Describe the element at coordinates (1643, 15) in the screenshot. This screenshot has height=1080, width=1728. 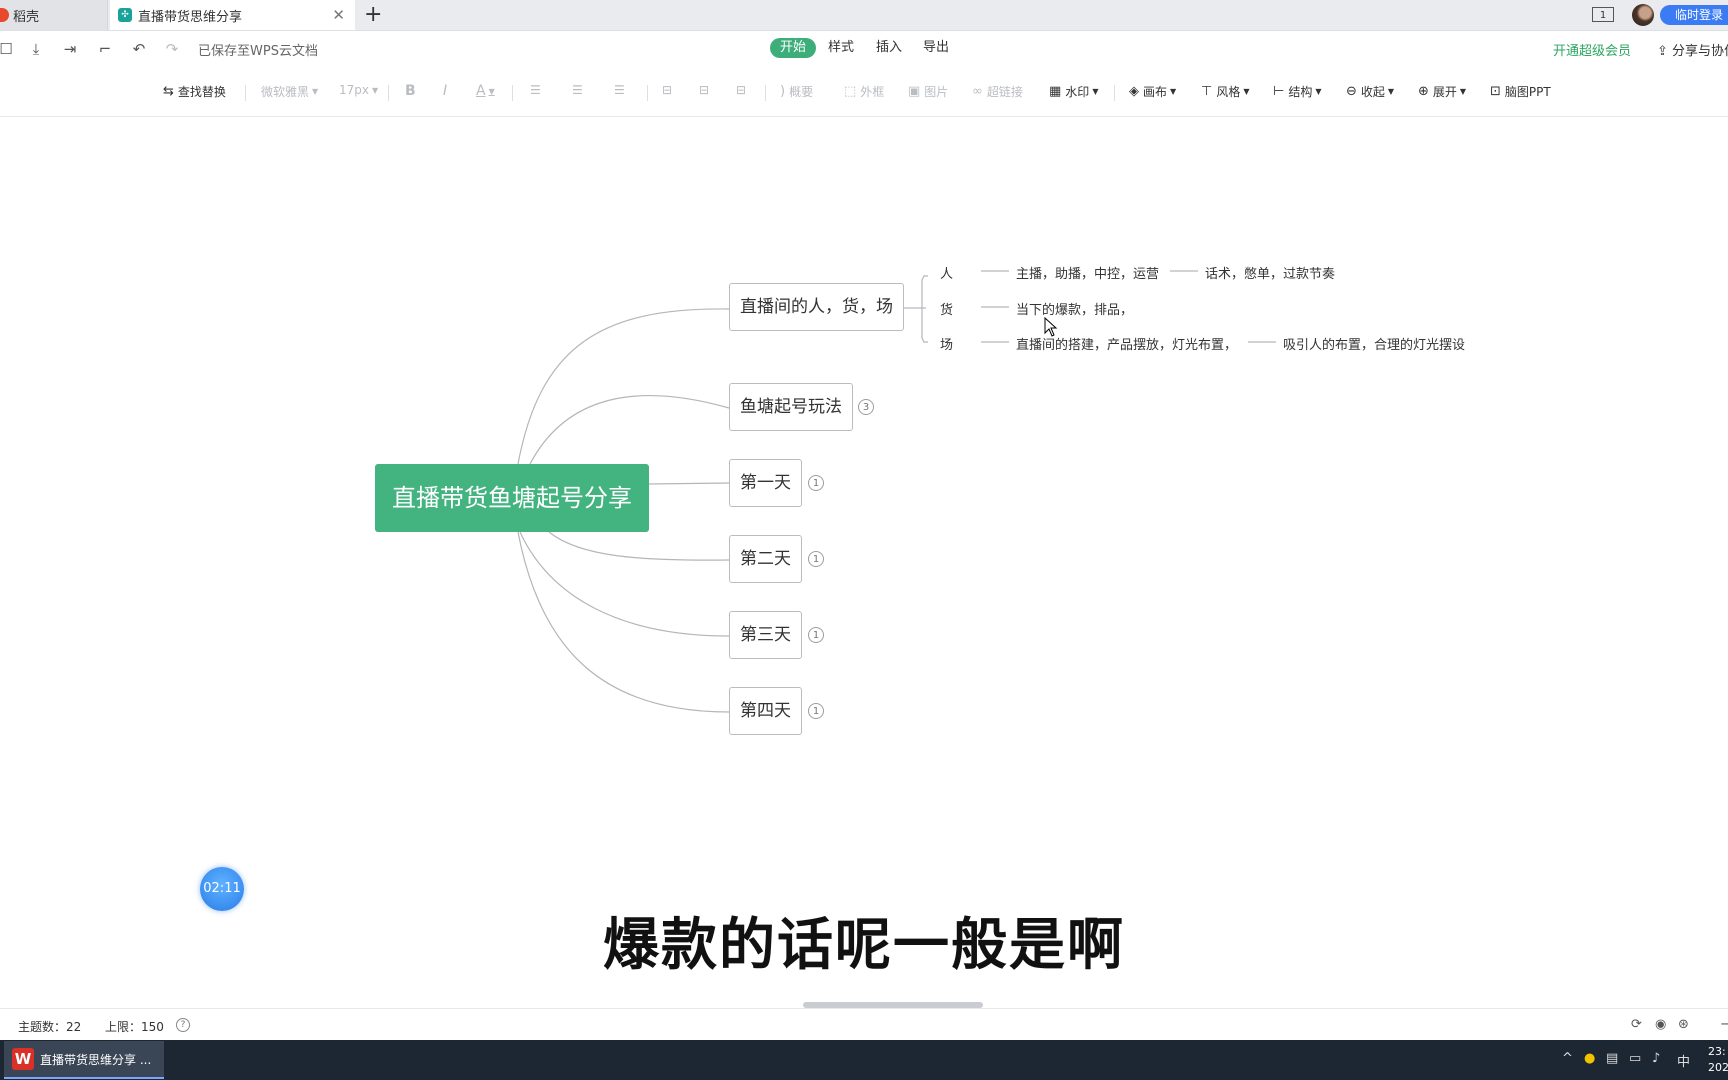
I see `user-avatar` at that location.